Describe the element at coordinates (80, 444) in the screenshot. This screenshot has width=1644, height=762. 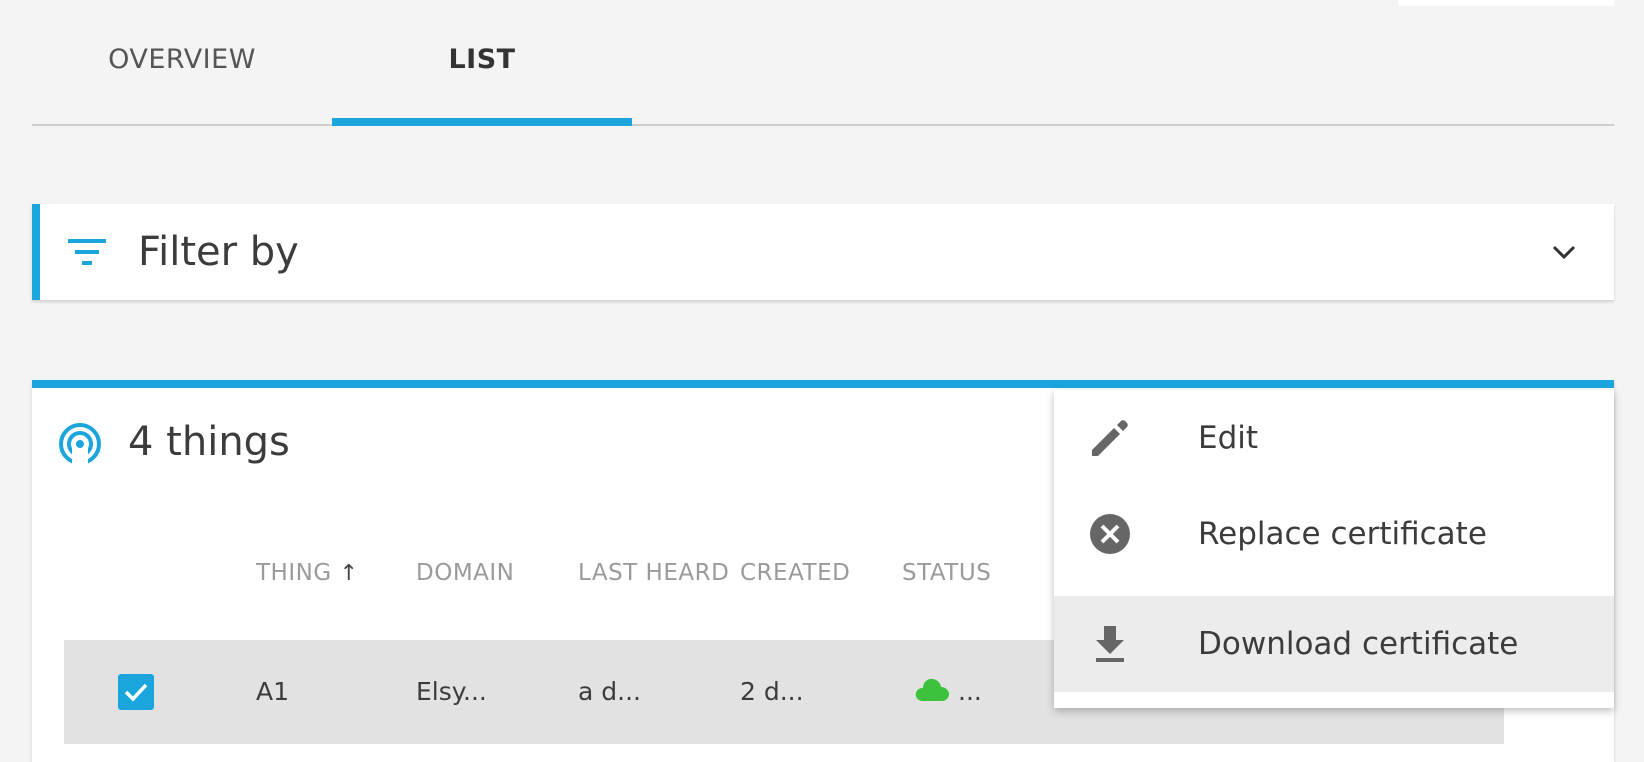
I see `signal-icon` at that location.